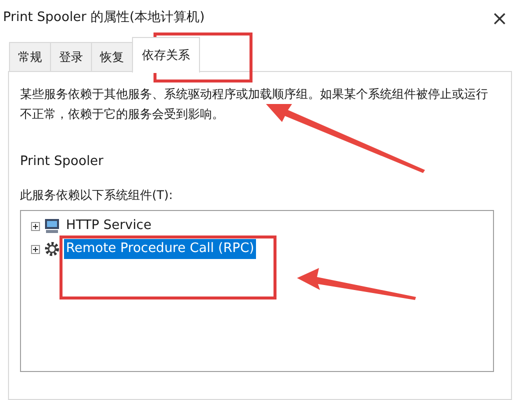  Describe the element at coordinates (160, 249) in the screenshot. I see `tree-item: Remote Procedure Call (RPC)` at that location.